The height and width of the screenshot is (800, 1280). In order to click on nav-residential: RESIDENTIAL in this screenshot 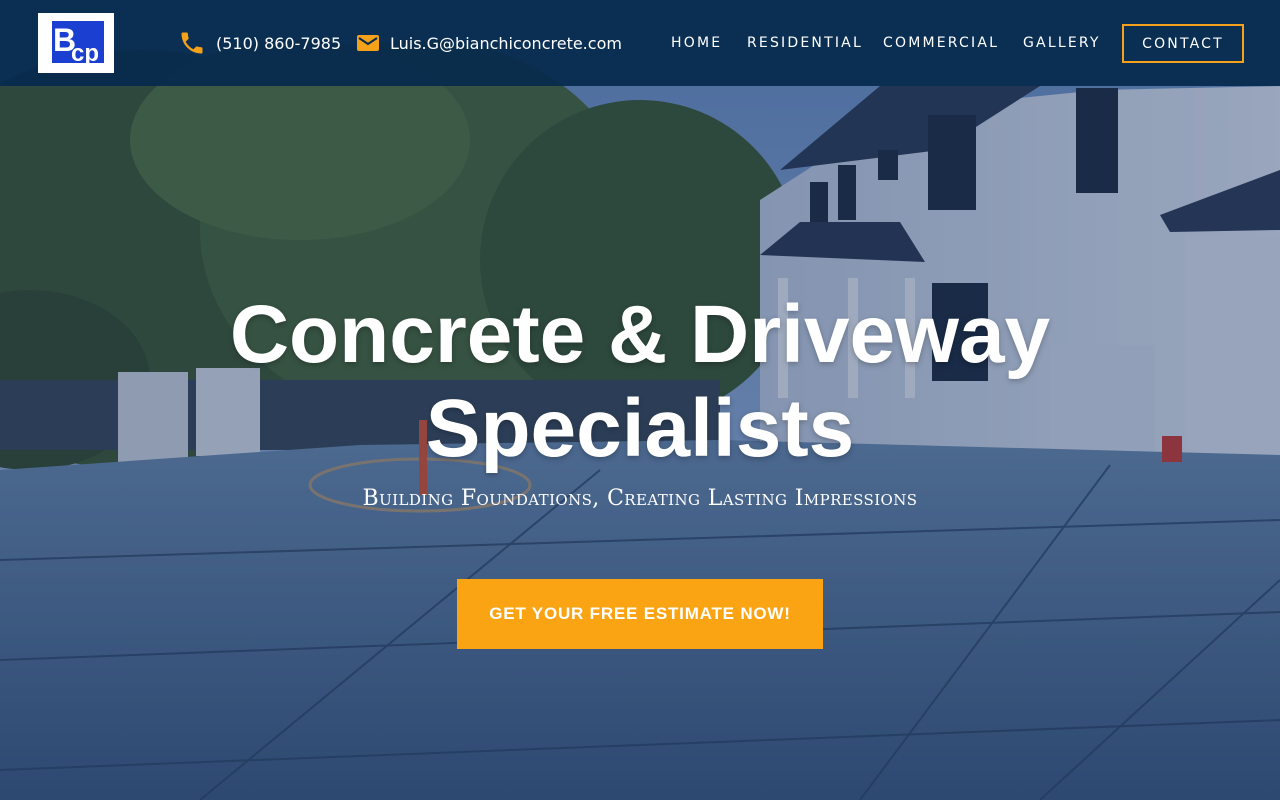, I will do `click(805, 43)`.